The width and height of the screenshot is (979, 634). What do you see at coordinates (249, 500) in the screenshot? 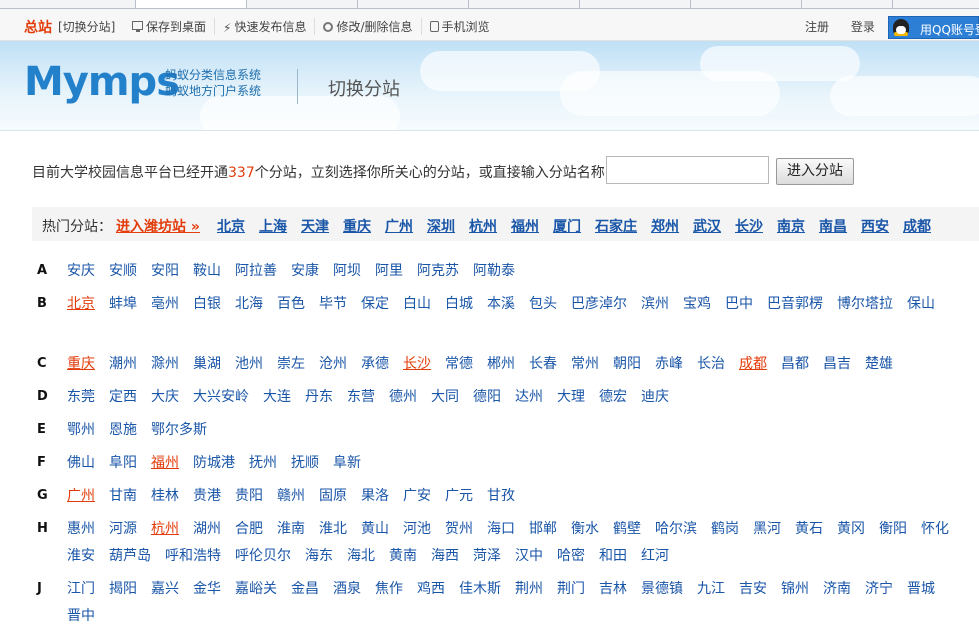
I see `city-link: 贵阳` at bounding box center [249, 500].